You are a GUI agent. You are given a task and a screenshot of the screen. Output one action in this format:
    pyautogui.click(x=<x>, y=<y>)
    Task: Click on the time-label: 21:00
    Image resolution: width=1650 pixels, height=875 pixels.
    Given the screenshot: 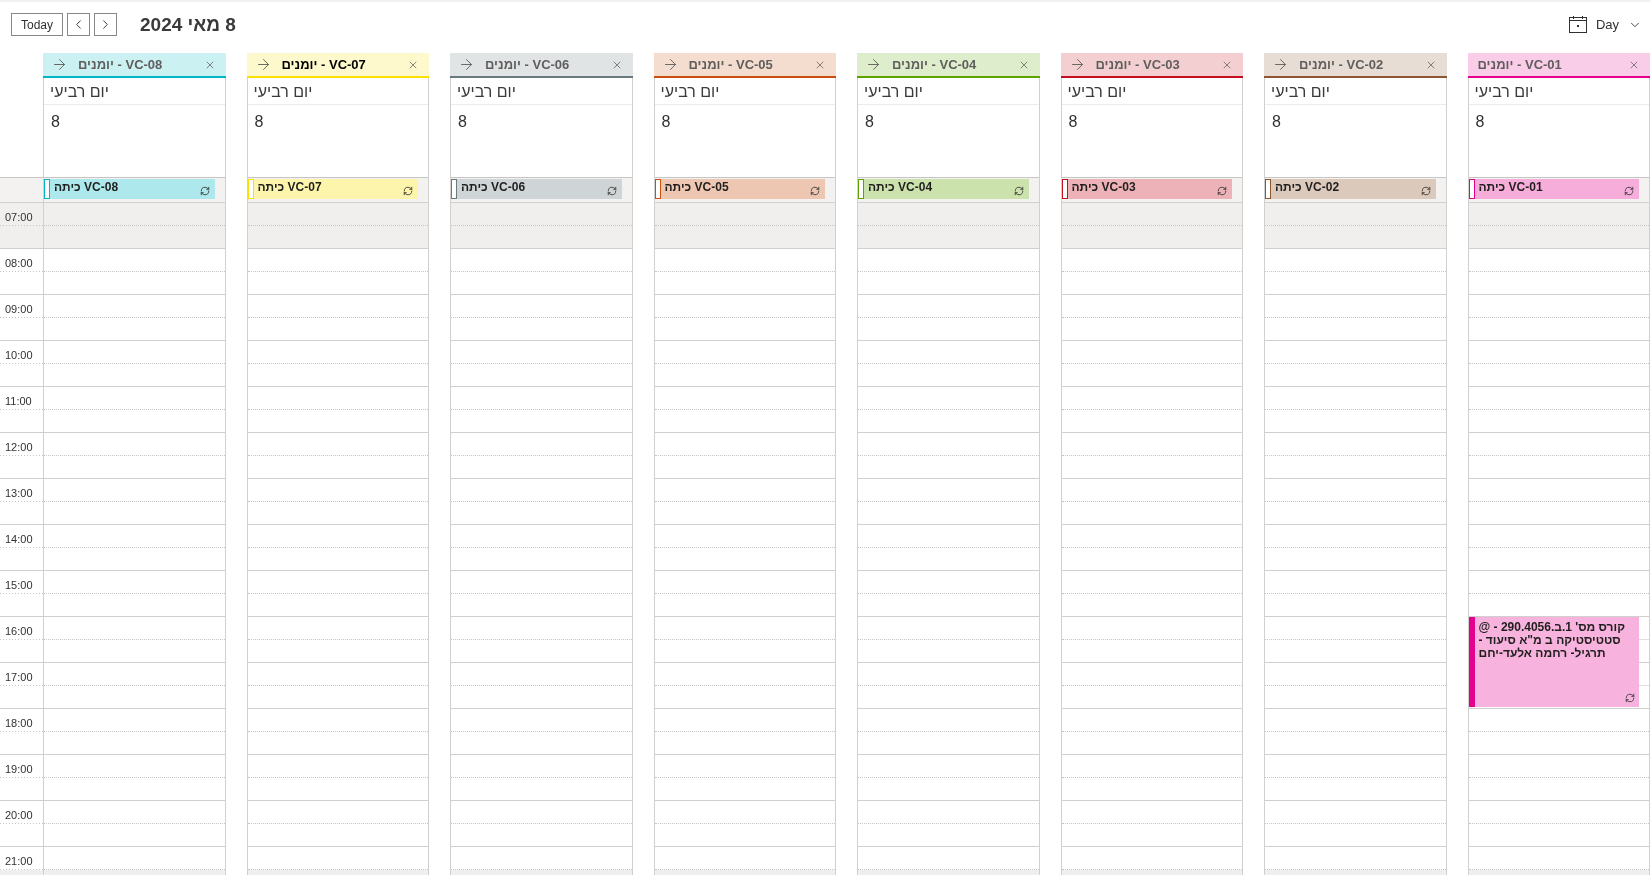 What is the action you would take?
    pyautogui.click(x=19, y=861)
    